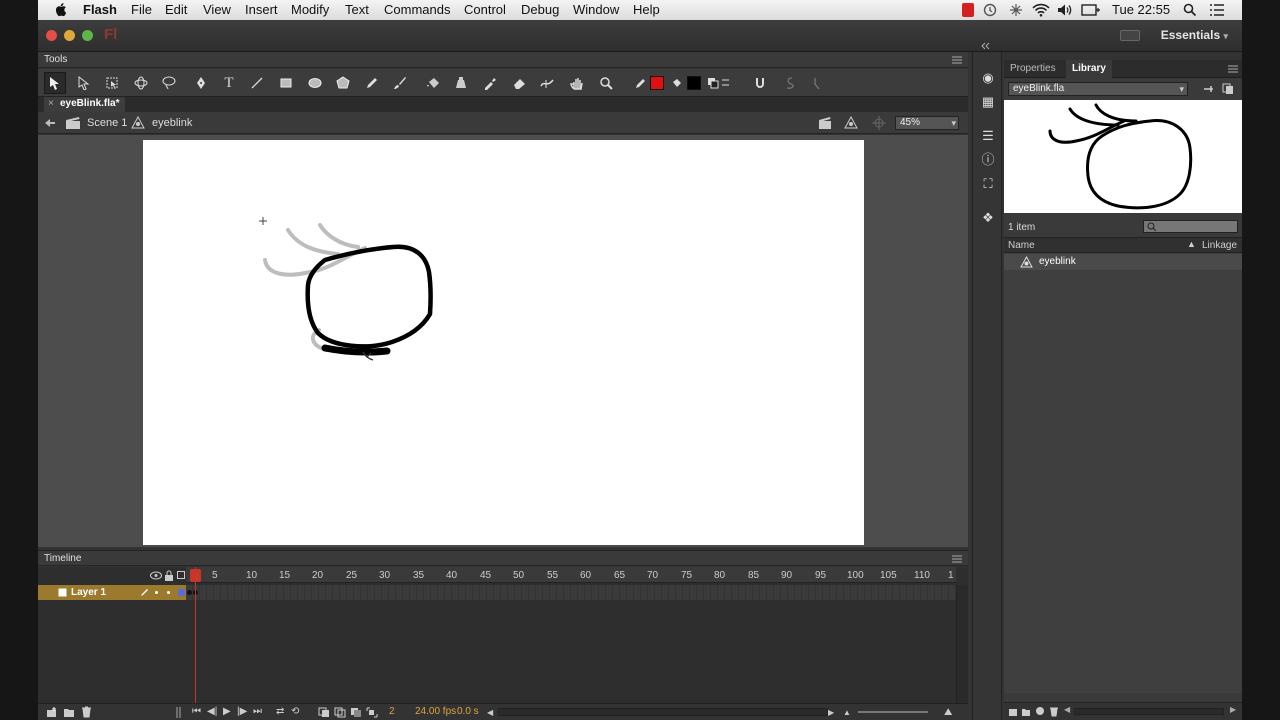 This screenshot has height=720, width=1280. I want to click on current-frame: 2, so click(392, 711).